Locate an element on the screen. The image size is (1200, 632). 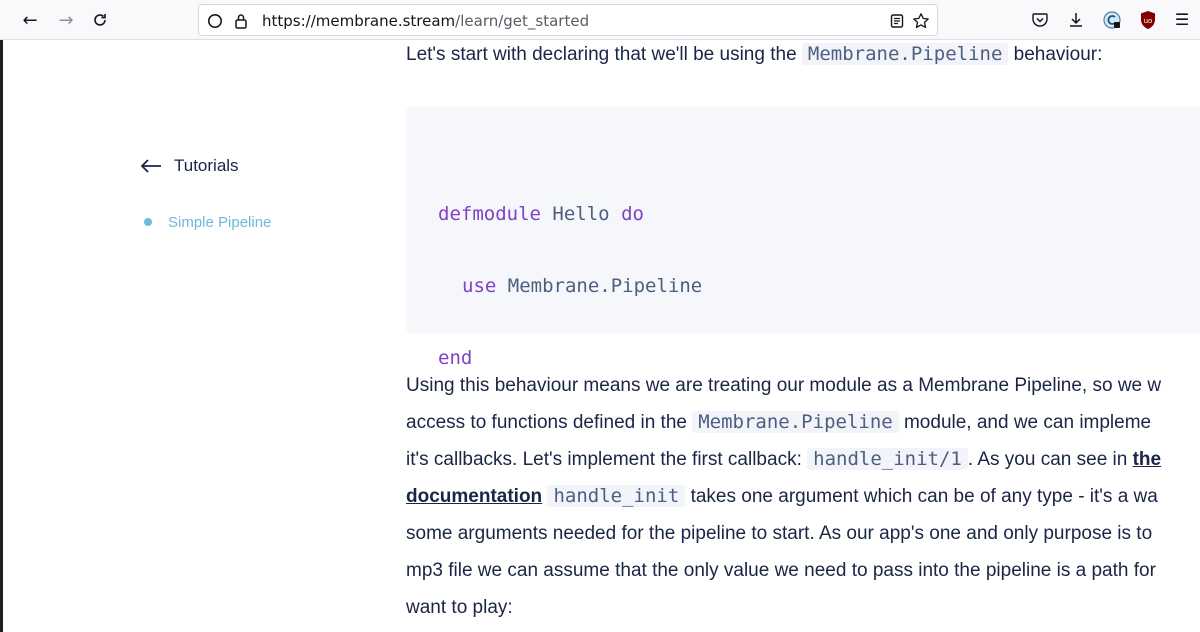
documentation-link: documentation is located at coordinates (474, 496).